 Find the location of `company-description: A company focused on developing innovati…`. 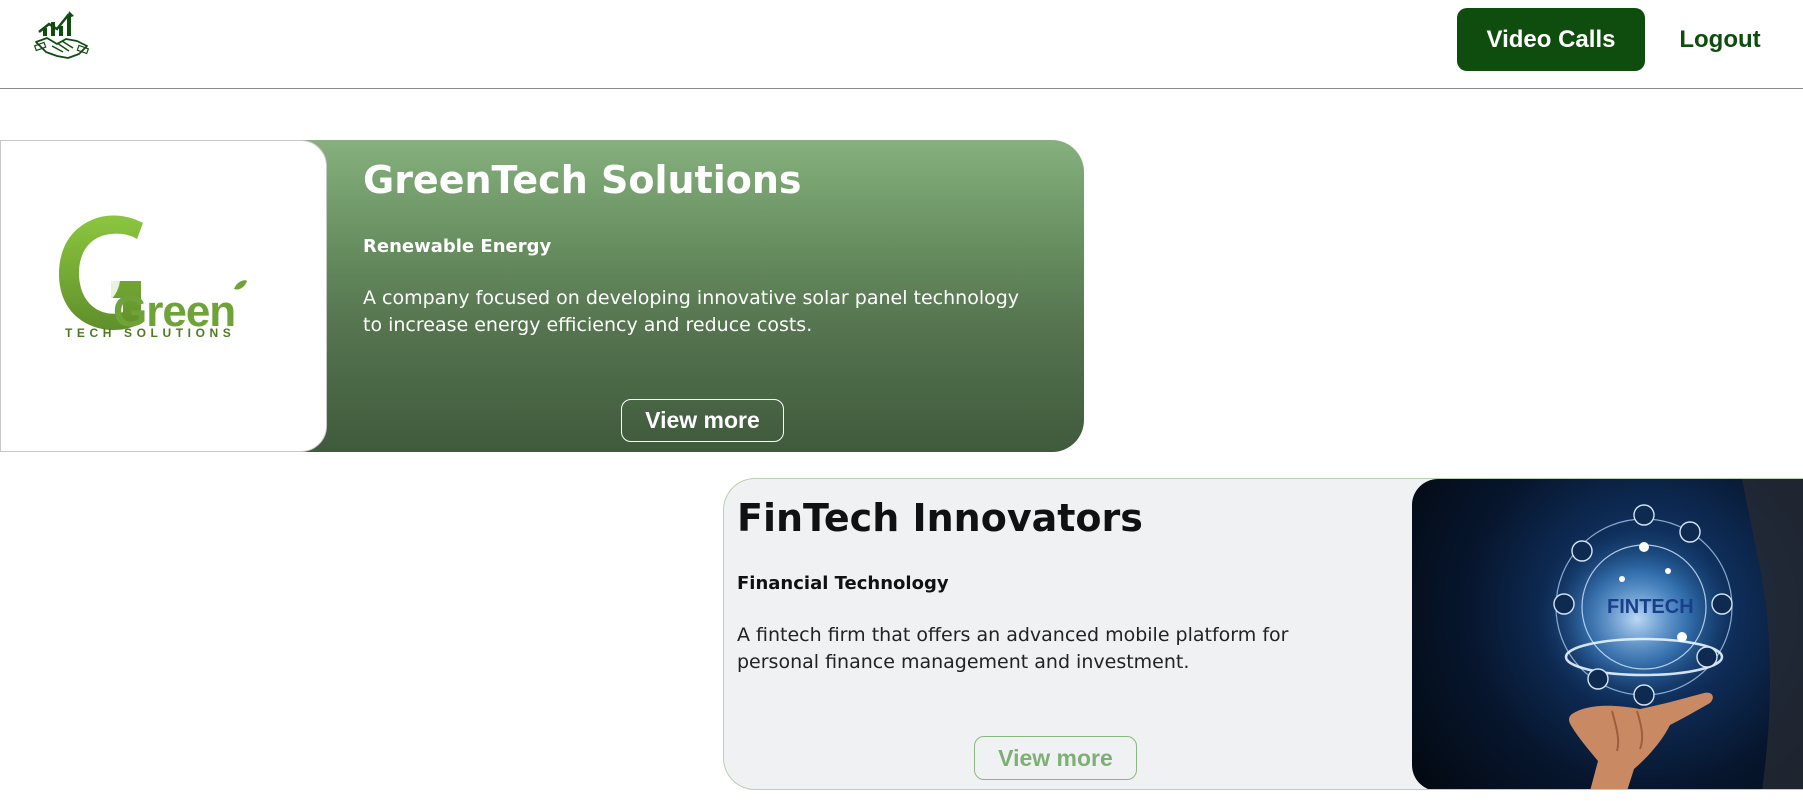

company-description: A company focused on developing innovati… is located at coordinates (691, 311).